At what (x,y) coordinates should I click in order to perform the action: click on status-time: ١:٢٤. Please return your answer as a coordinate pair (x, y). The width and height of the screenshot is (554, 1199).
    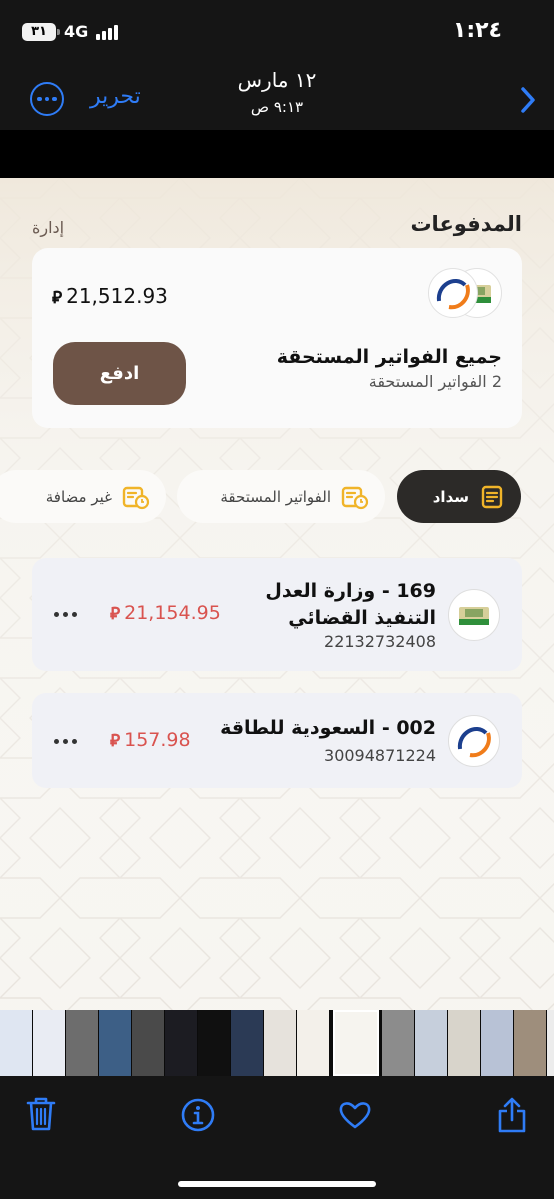
    Looking at the image, I should click on (477, 30).